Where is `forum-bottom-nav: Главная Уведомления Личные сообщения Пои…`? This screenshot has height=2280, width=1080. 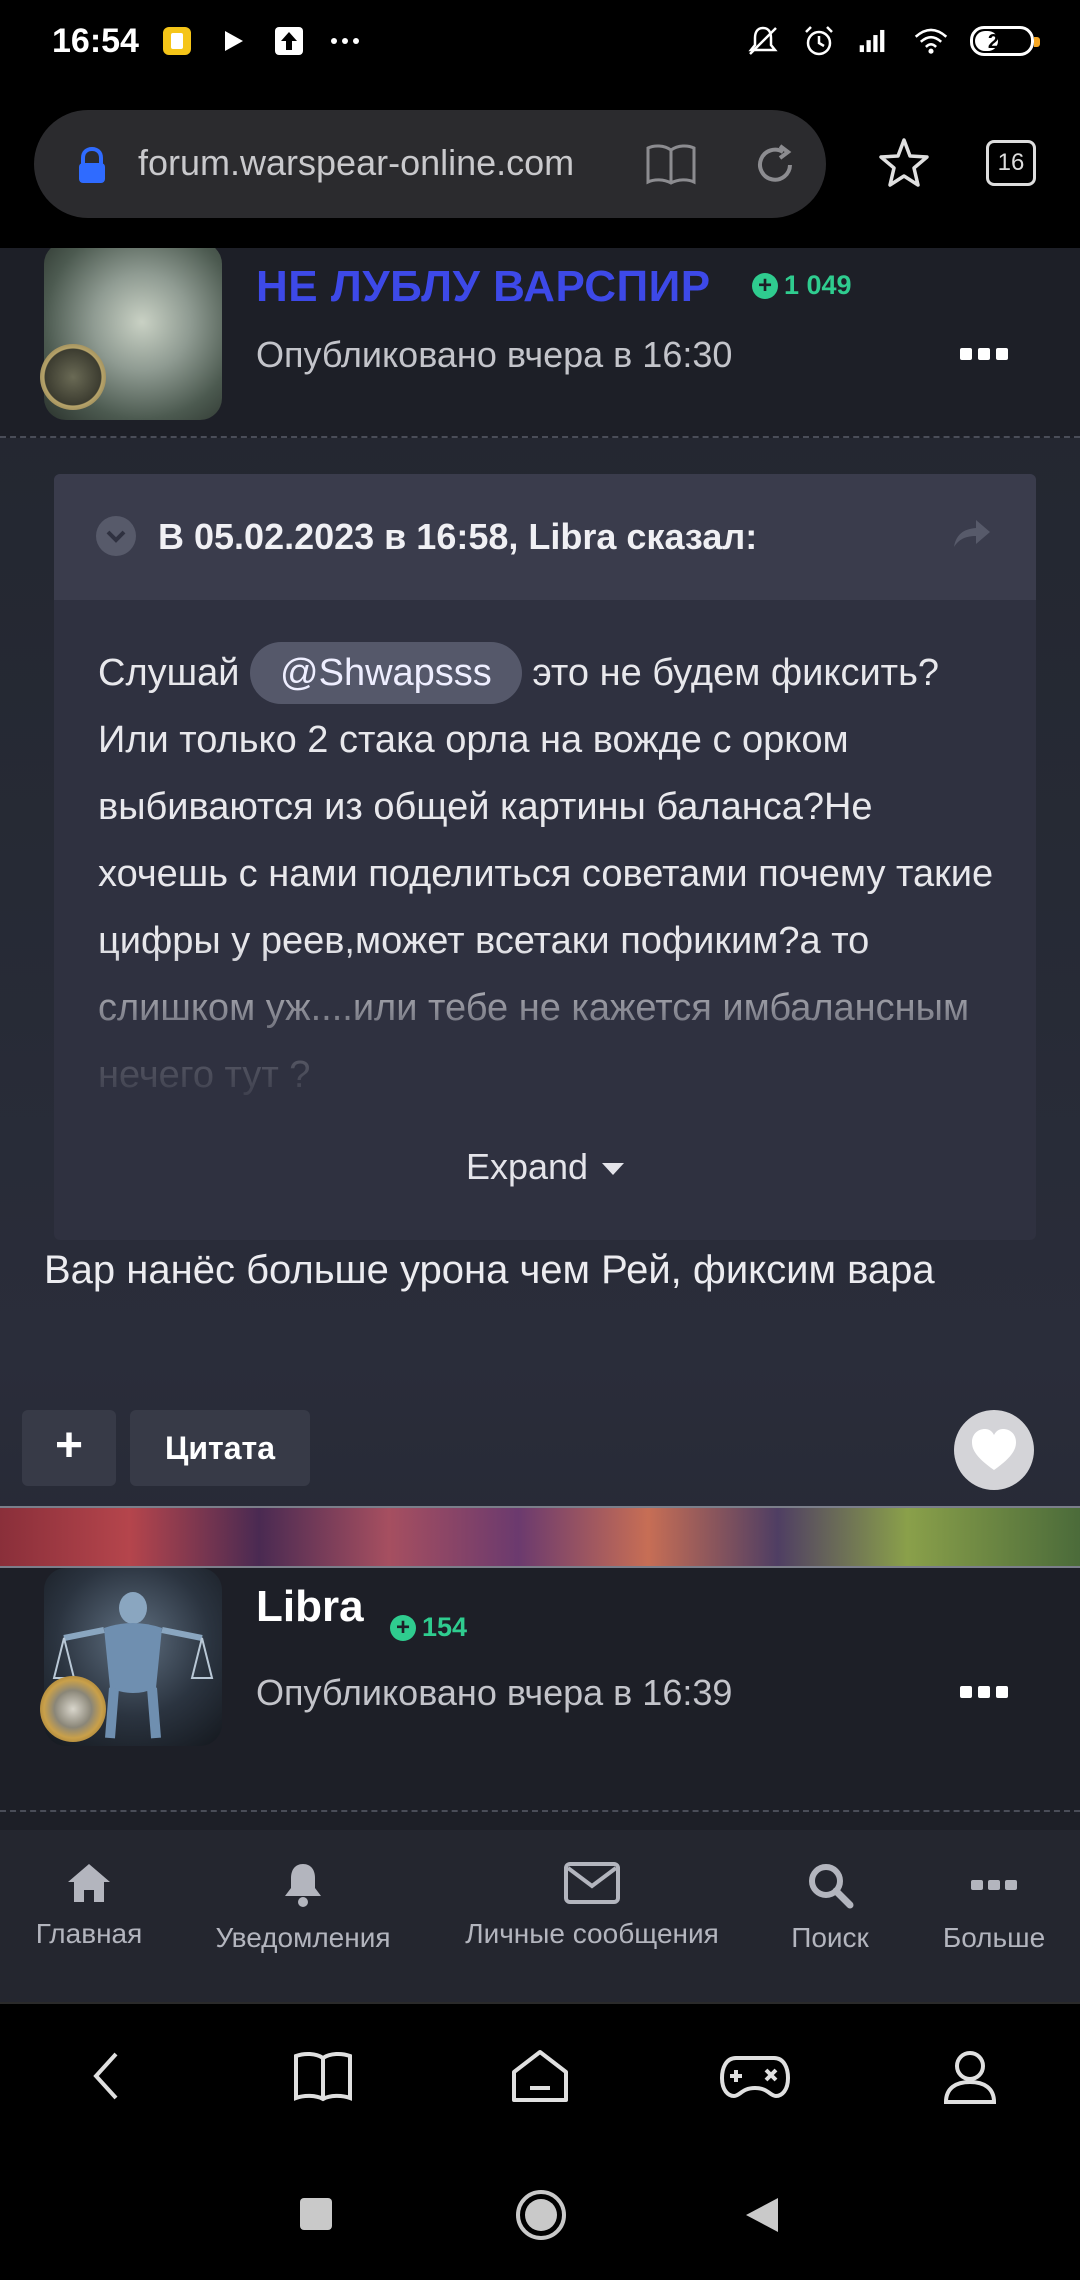
forum-bottom-nav: Главная Уведомления Личные сообщения Пои… is located at coordinates (540, 1916).